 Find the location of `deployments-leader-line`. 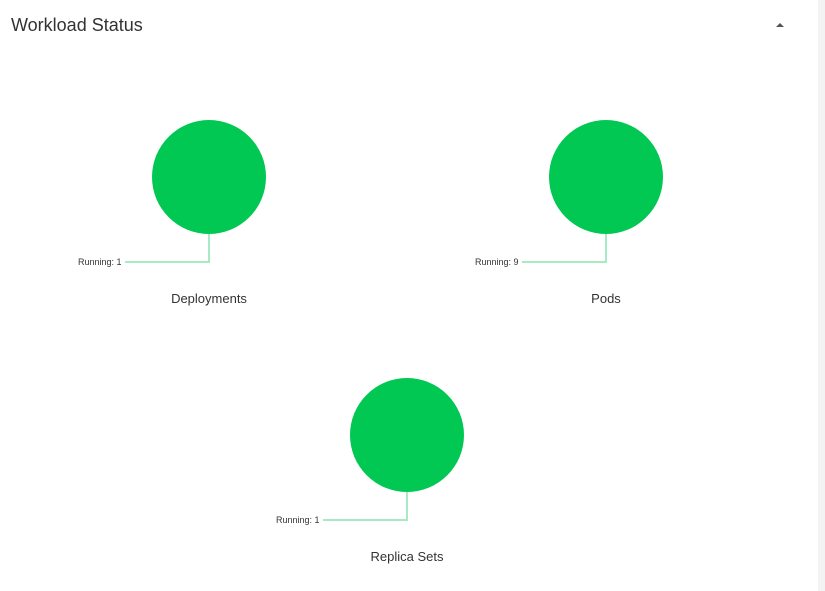

deployments-leader-line is located at coordinates (167, 248).